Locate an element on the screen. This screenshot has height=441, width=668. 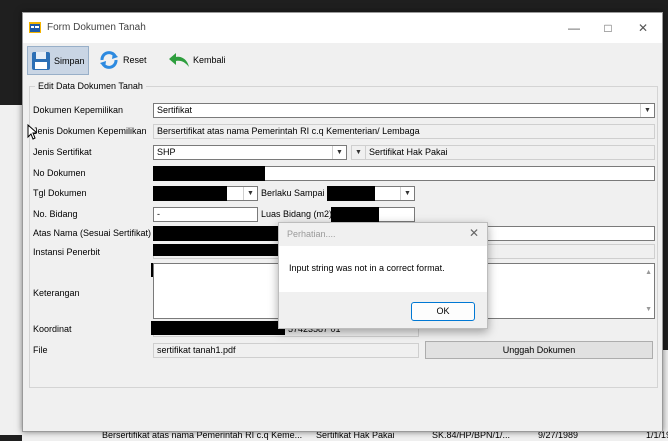
redacted-tgl-dokumen is located at coordinates (190, 193).